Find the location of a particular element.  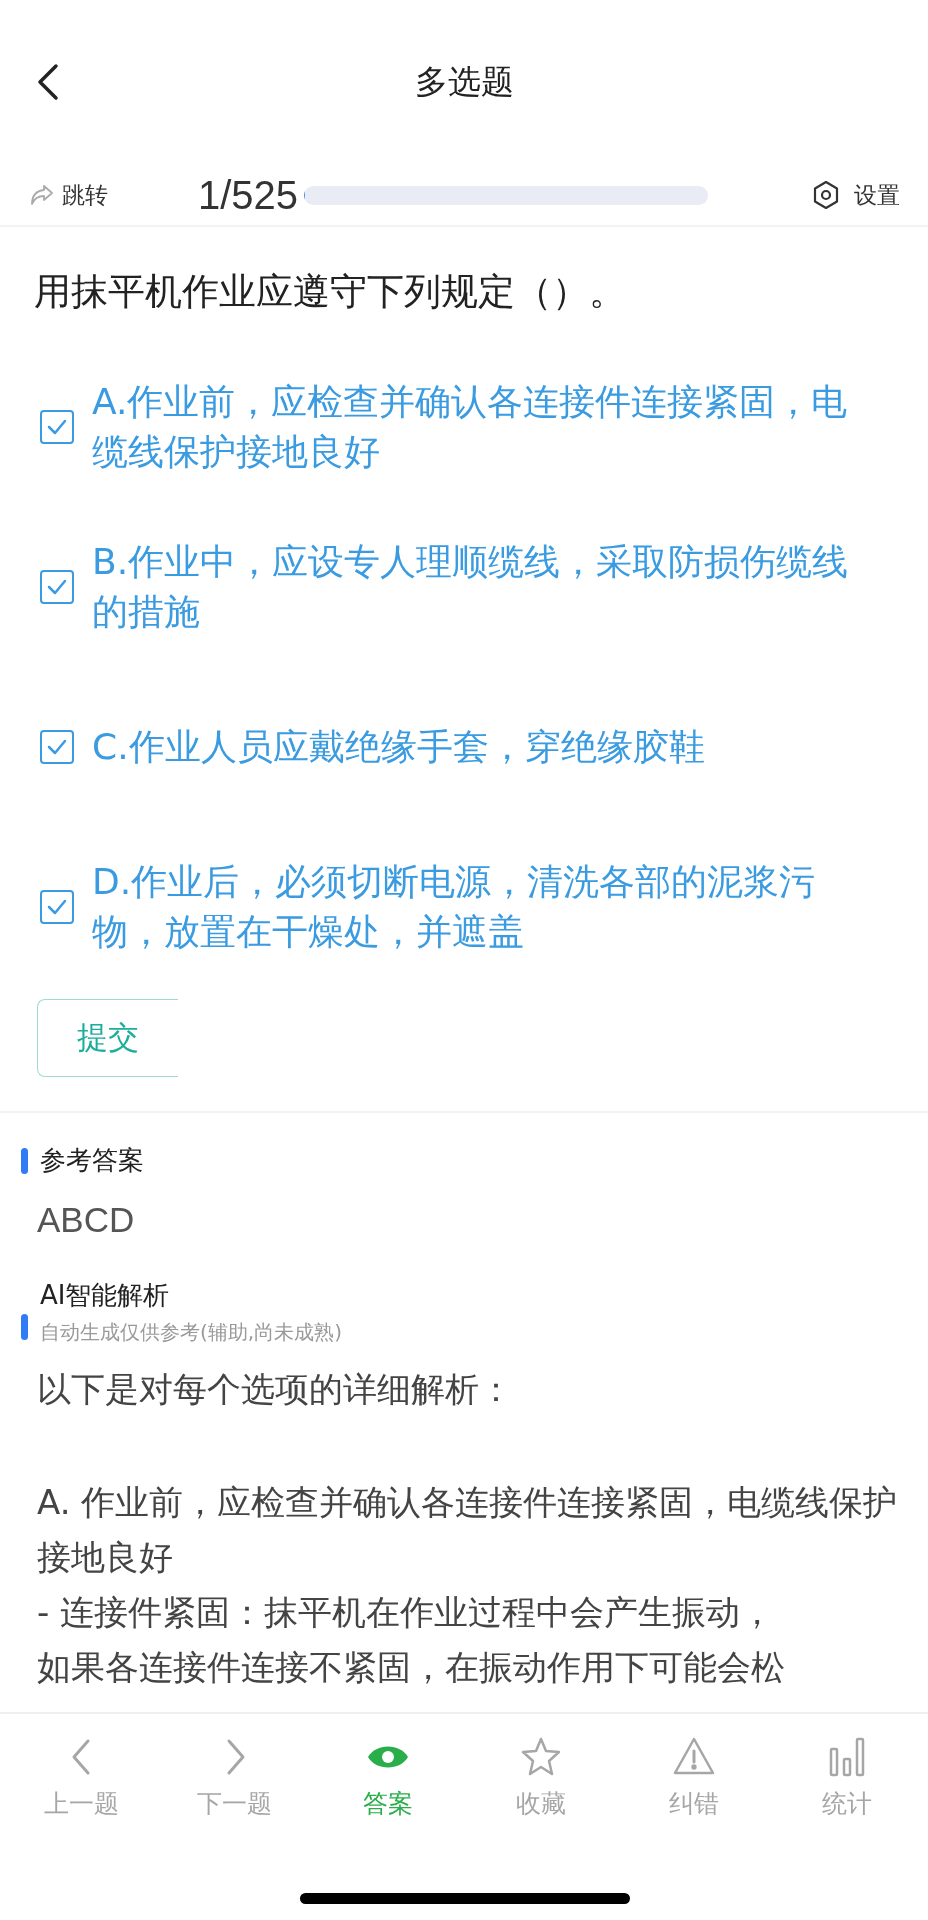

answer-option: B.作业中，应设专人理顺缆线，采取防损伤缆线的措施 is located at coordinates (464, 587).